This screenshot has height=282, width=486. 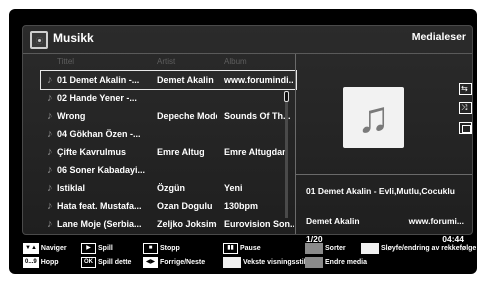 What do you see at coordinates (185, 206) in the screenshot?
I see `track-artist: Ozan Dogulu` at bounding box center [185, 206].